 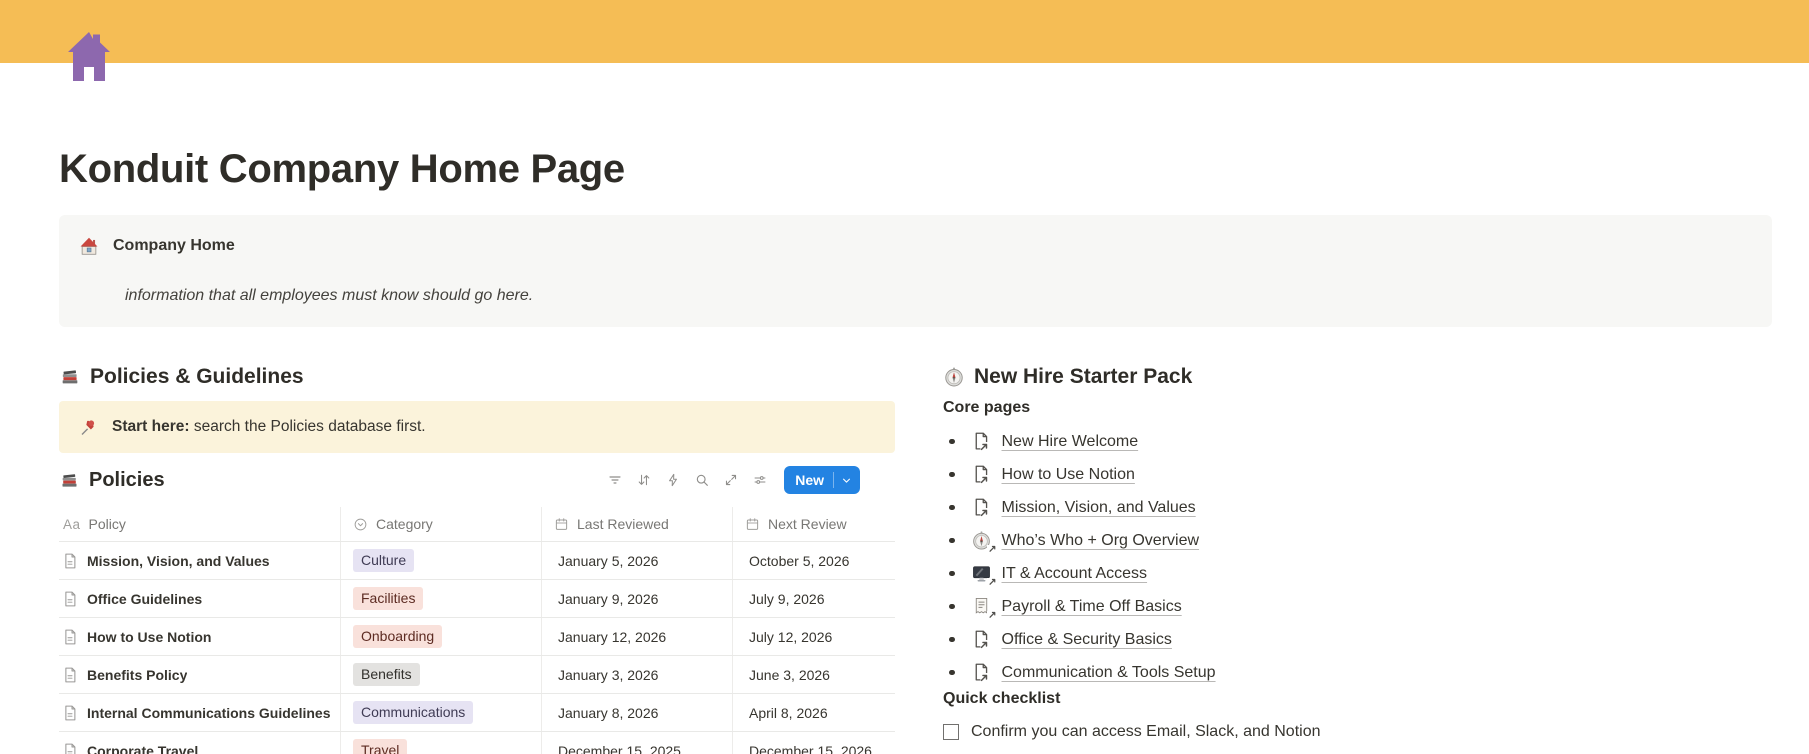 What do you see at coordinates (644, 480) in the screenshot?
I see `sort-icon` at bounding box center [644, 480].